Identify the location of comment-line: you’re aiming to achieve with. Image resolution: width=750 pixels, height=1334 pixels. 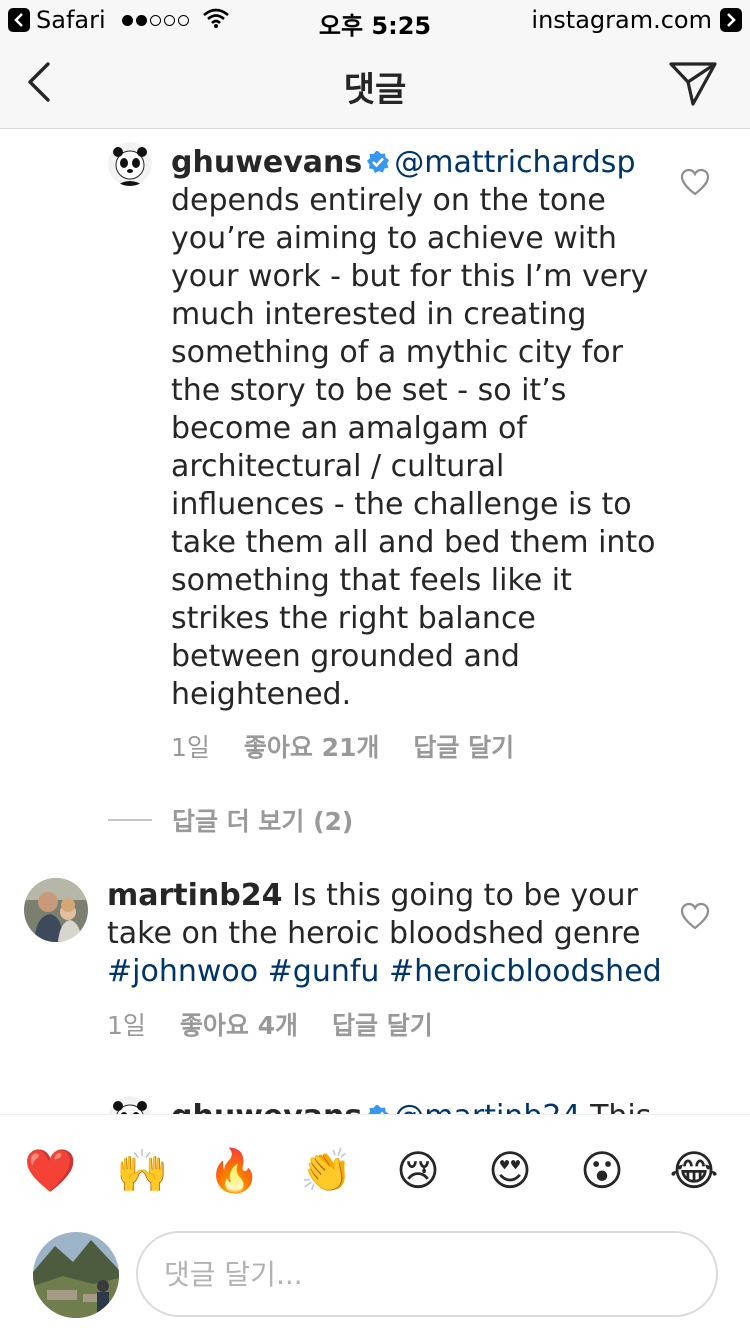
(394, 238).